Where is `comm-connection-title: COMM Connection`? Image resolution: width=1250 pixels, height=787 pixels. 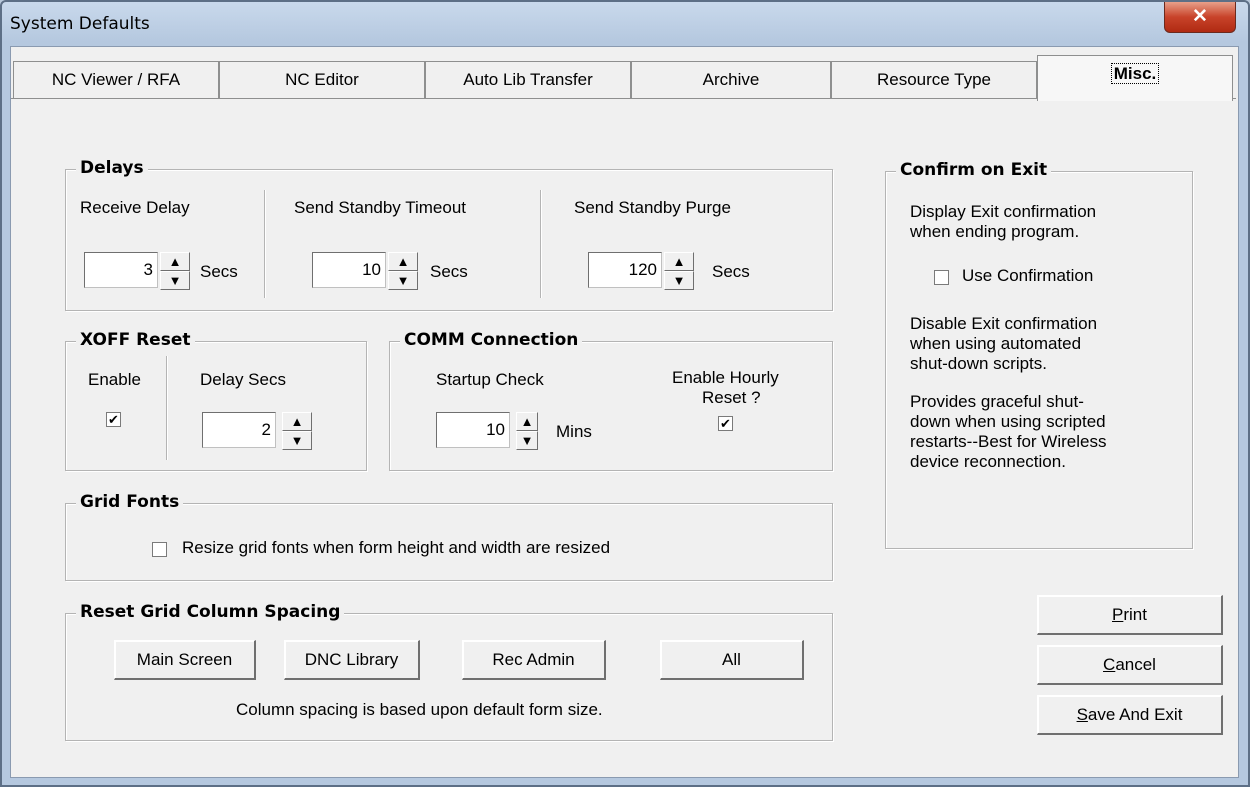
comm-connection-title: COMM Connection is located at coordinates (491, 340).